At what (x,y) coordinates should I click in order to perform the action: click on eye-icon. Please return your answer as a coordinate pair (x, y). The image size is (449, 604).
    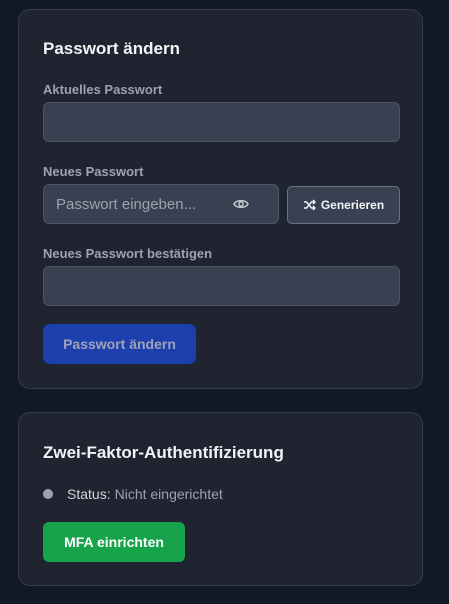
    Looking at the image, I should click on (241, 204).